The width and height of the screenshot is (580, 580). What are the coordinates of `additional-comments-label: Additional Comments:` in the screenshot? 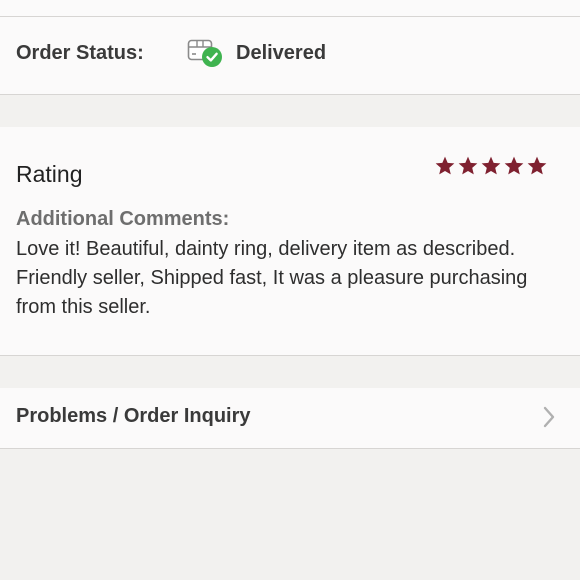 It's located at (123, 219).